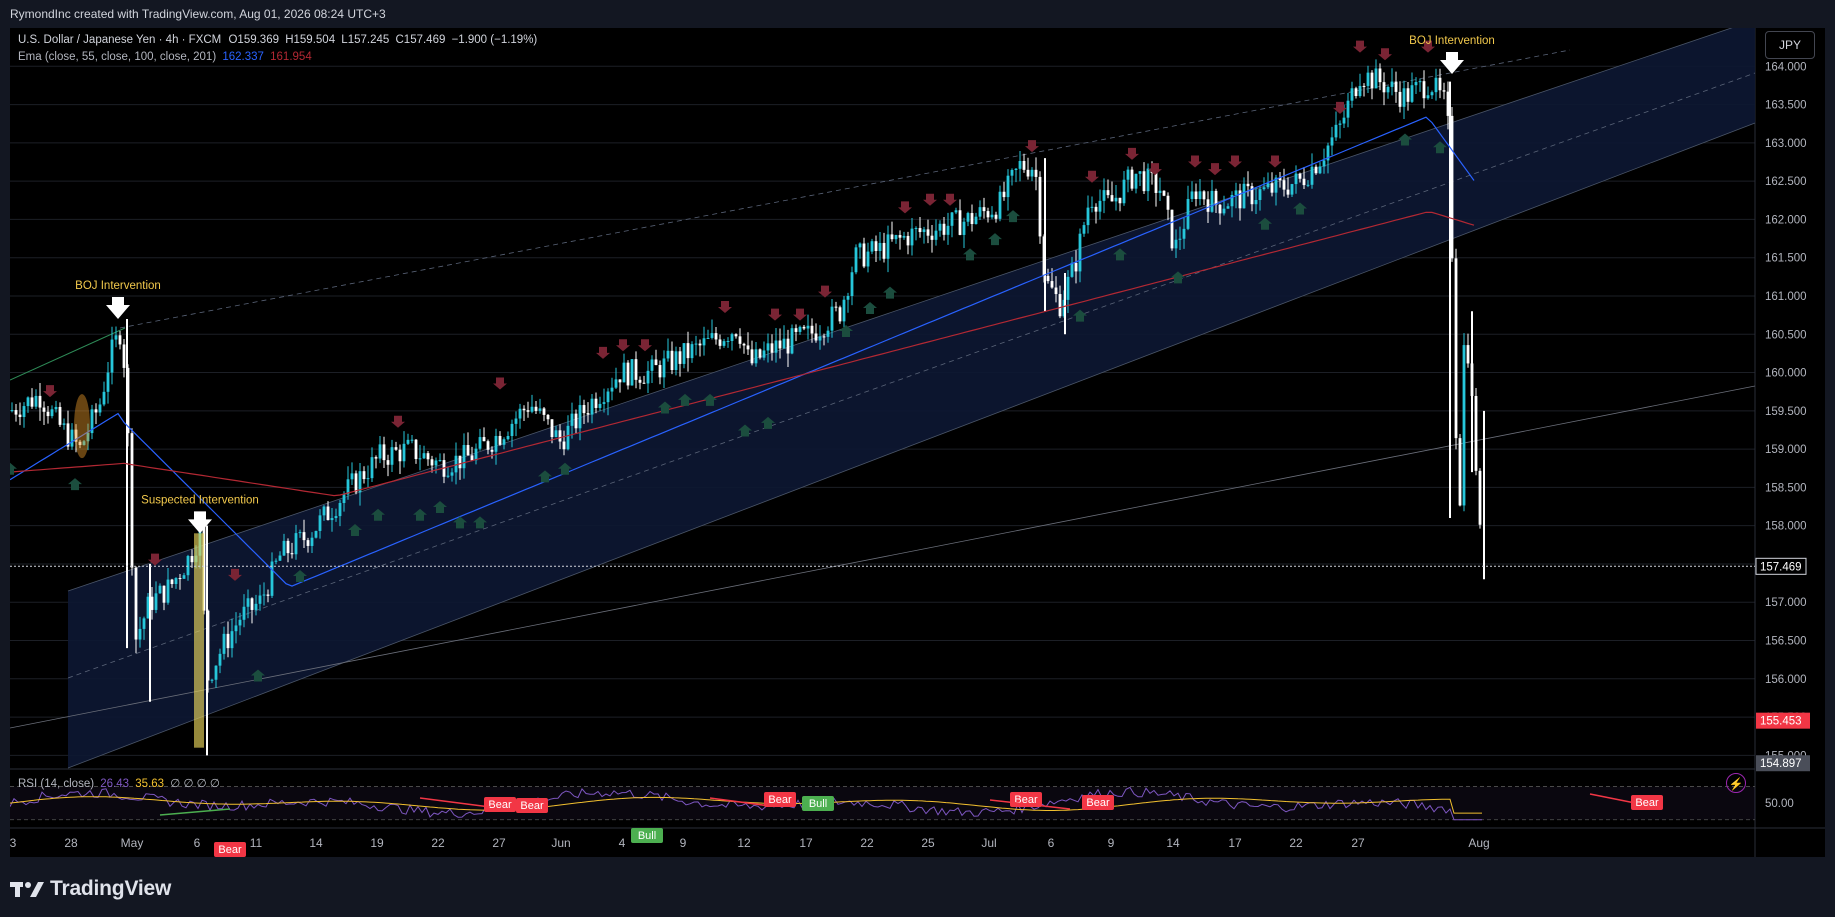 Image resolution: width=1835 pixels, height=917 pixels. What do you see at coordinates (197, 843) in the screenshot?
I see `time-axis-label: 6` at bounding box center [197, 843].